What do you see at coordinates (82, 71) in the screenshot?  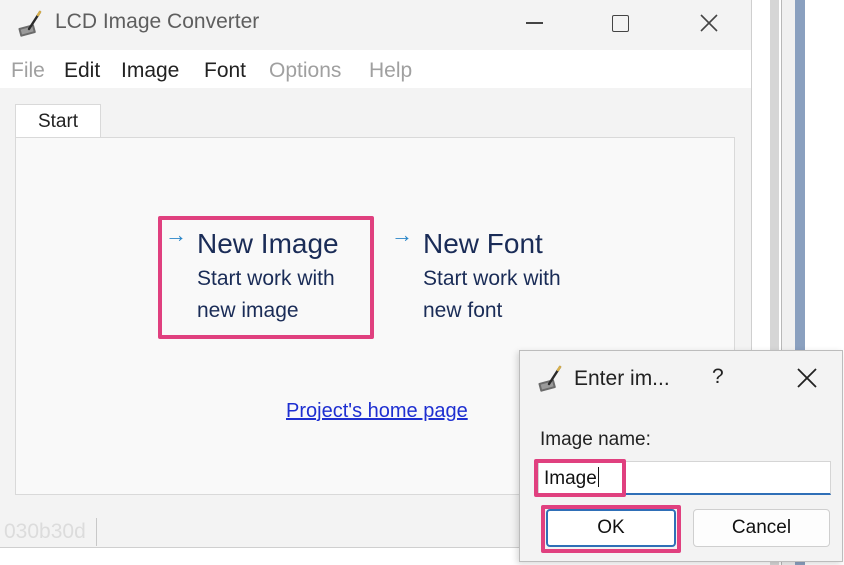 I see `menu-edit: Edit` at bounding box center [82, 71].